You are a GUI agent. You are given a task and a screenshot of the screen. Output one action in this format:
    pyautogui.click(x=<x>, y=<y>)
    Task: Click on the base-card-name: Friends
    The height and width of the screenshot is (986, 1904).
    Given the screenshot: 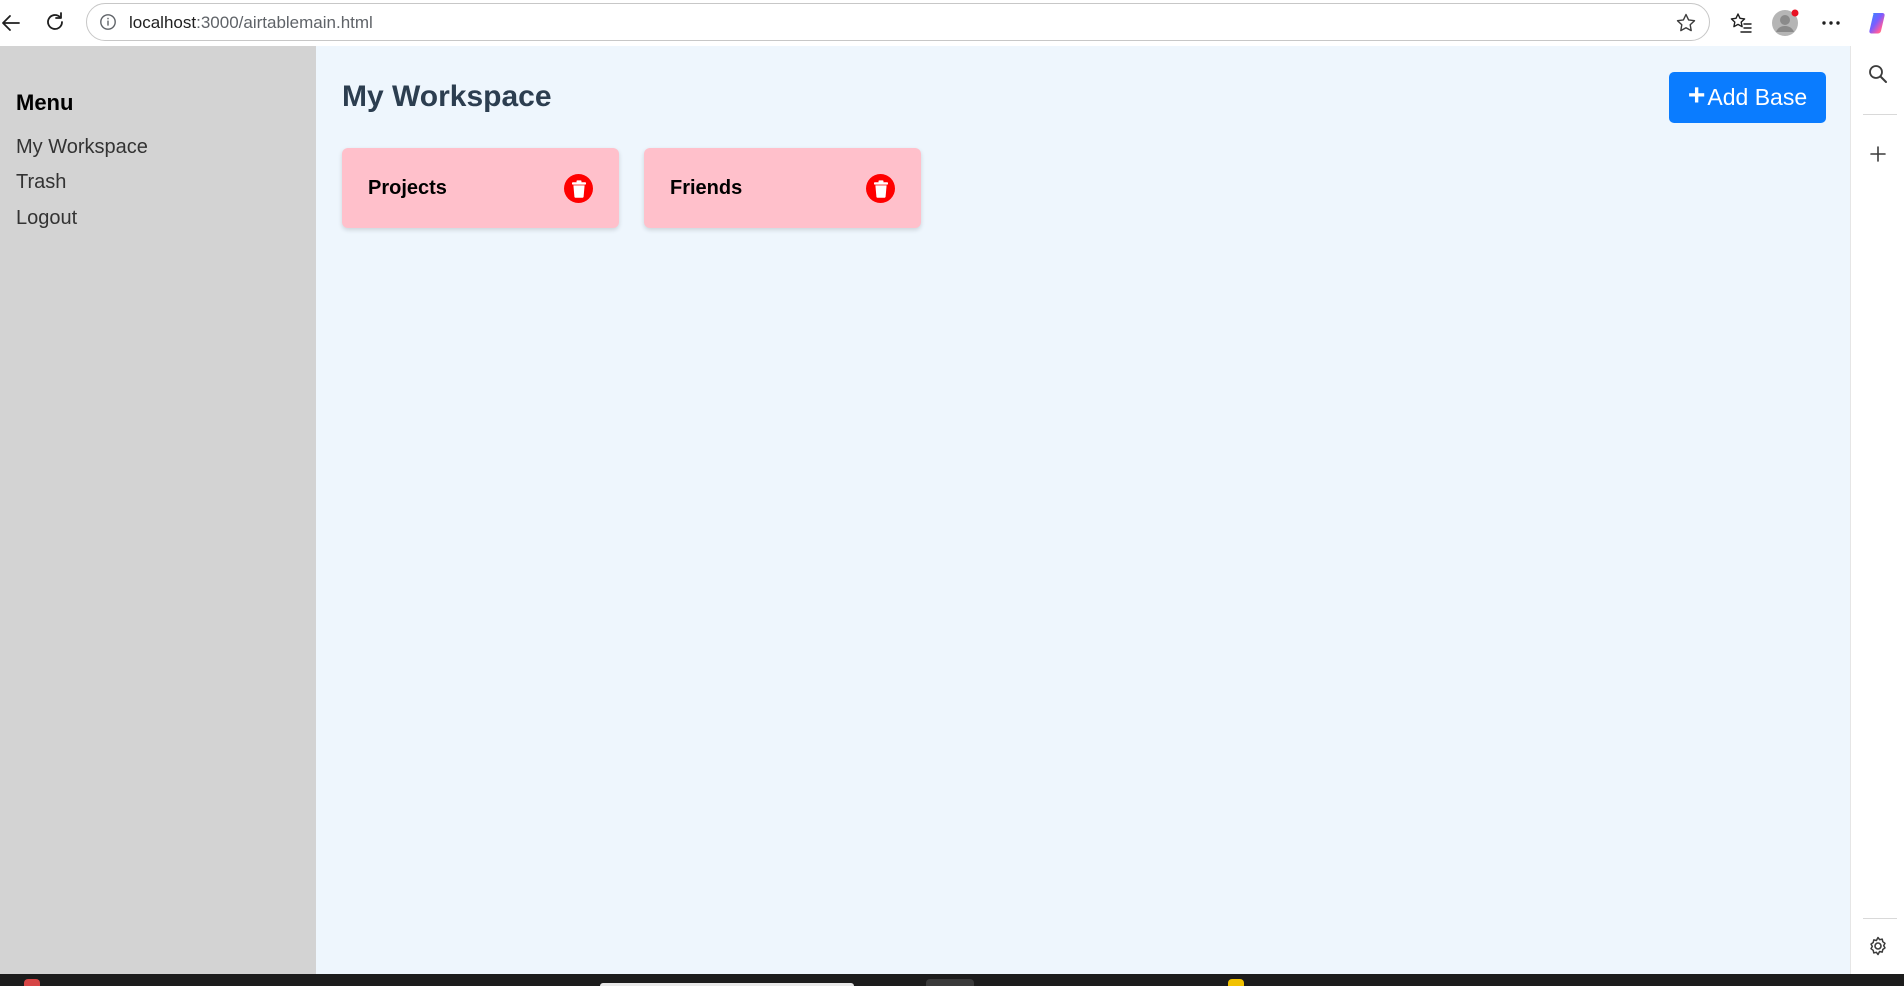 What is the action you would take?
    pyautogui.click(x=706, y=188)
    